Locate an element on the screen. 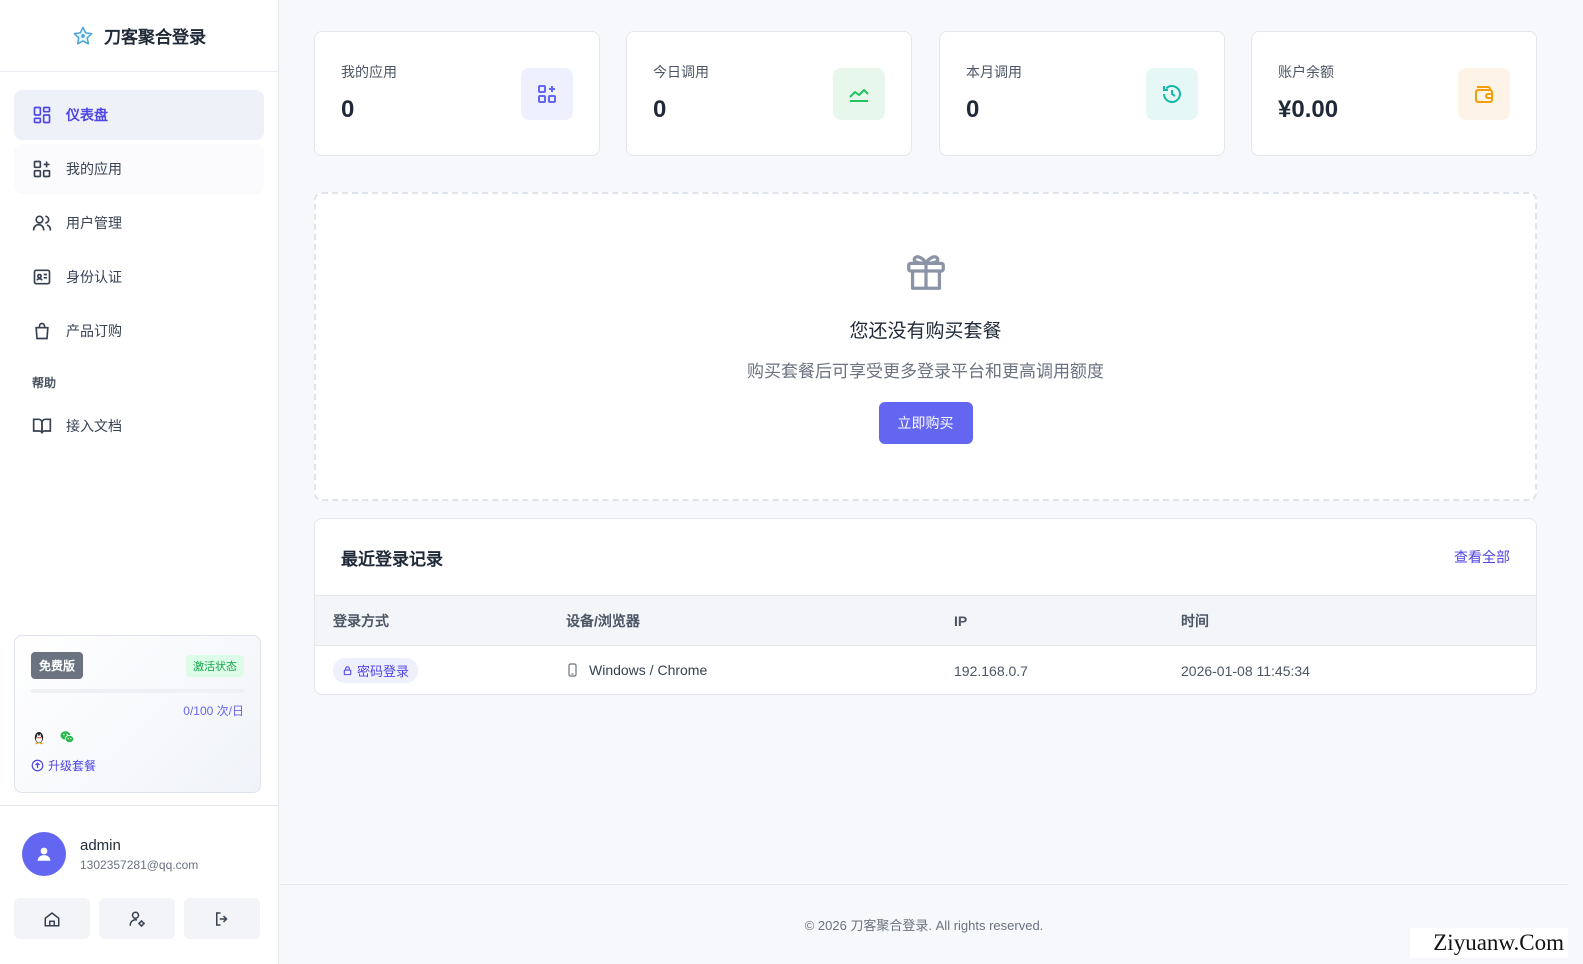 This screenshot has width=1583, height=964. star-logo-icon is located at coordinates (83, 36).